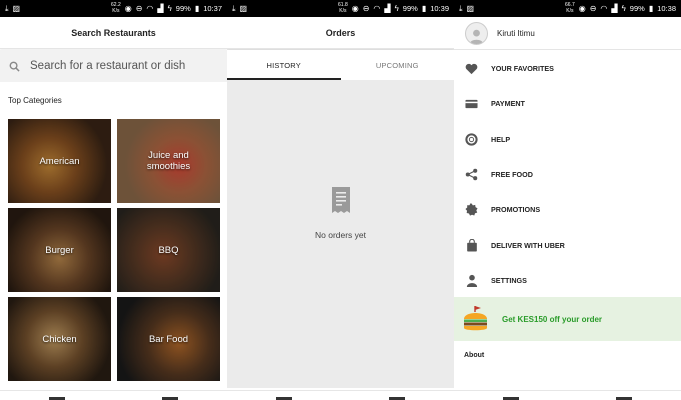 The image size is (681, 400). I want to click on category-label: Juice and smoothies, so click(168, 161).